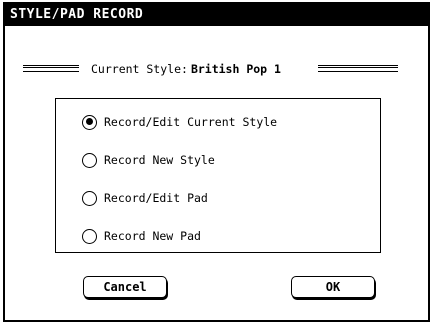 The height and width of the screenshot is (325, 434). Describe the element at coordinates (333, 287) in the screenshot. I see `ok-button: OK` at that location.